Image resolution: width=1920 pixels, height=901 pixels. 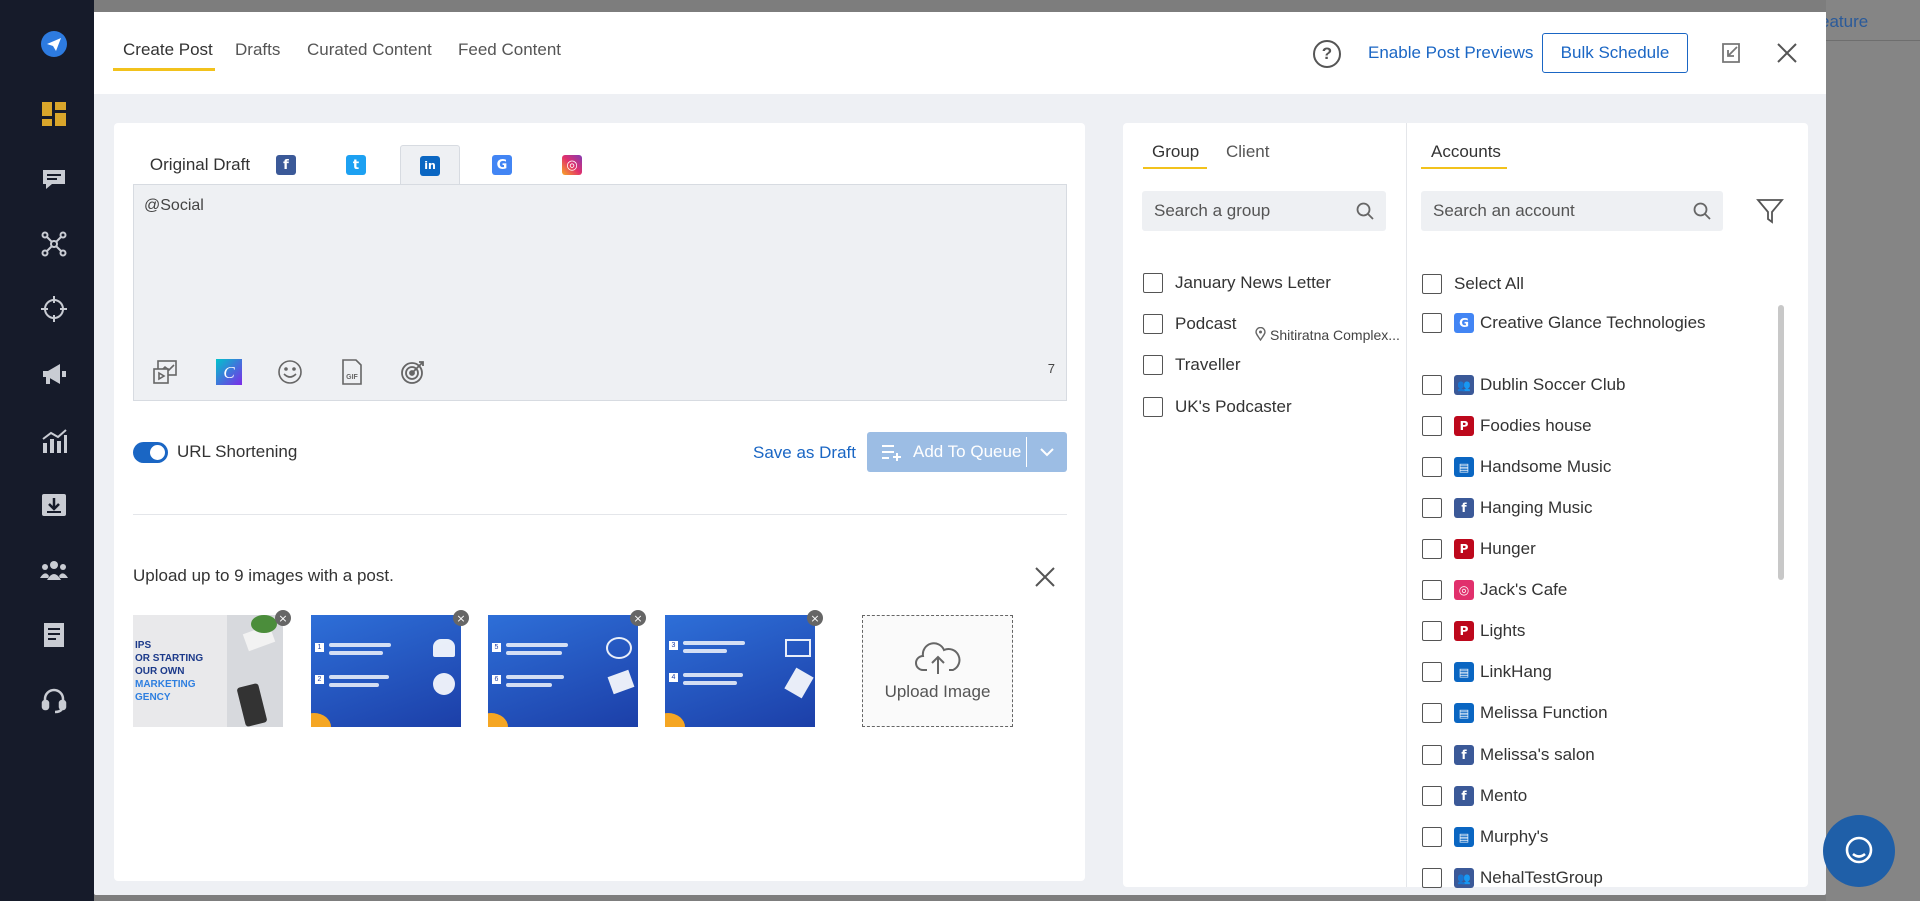 What do you see at coordinates (1047, 452) in the screenshot?
I see `queue-options-dropdown` at bounding box center [1047, 452].